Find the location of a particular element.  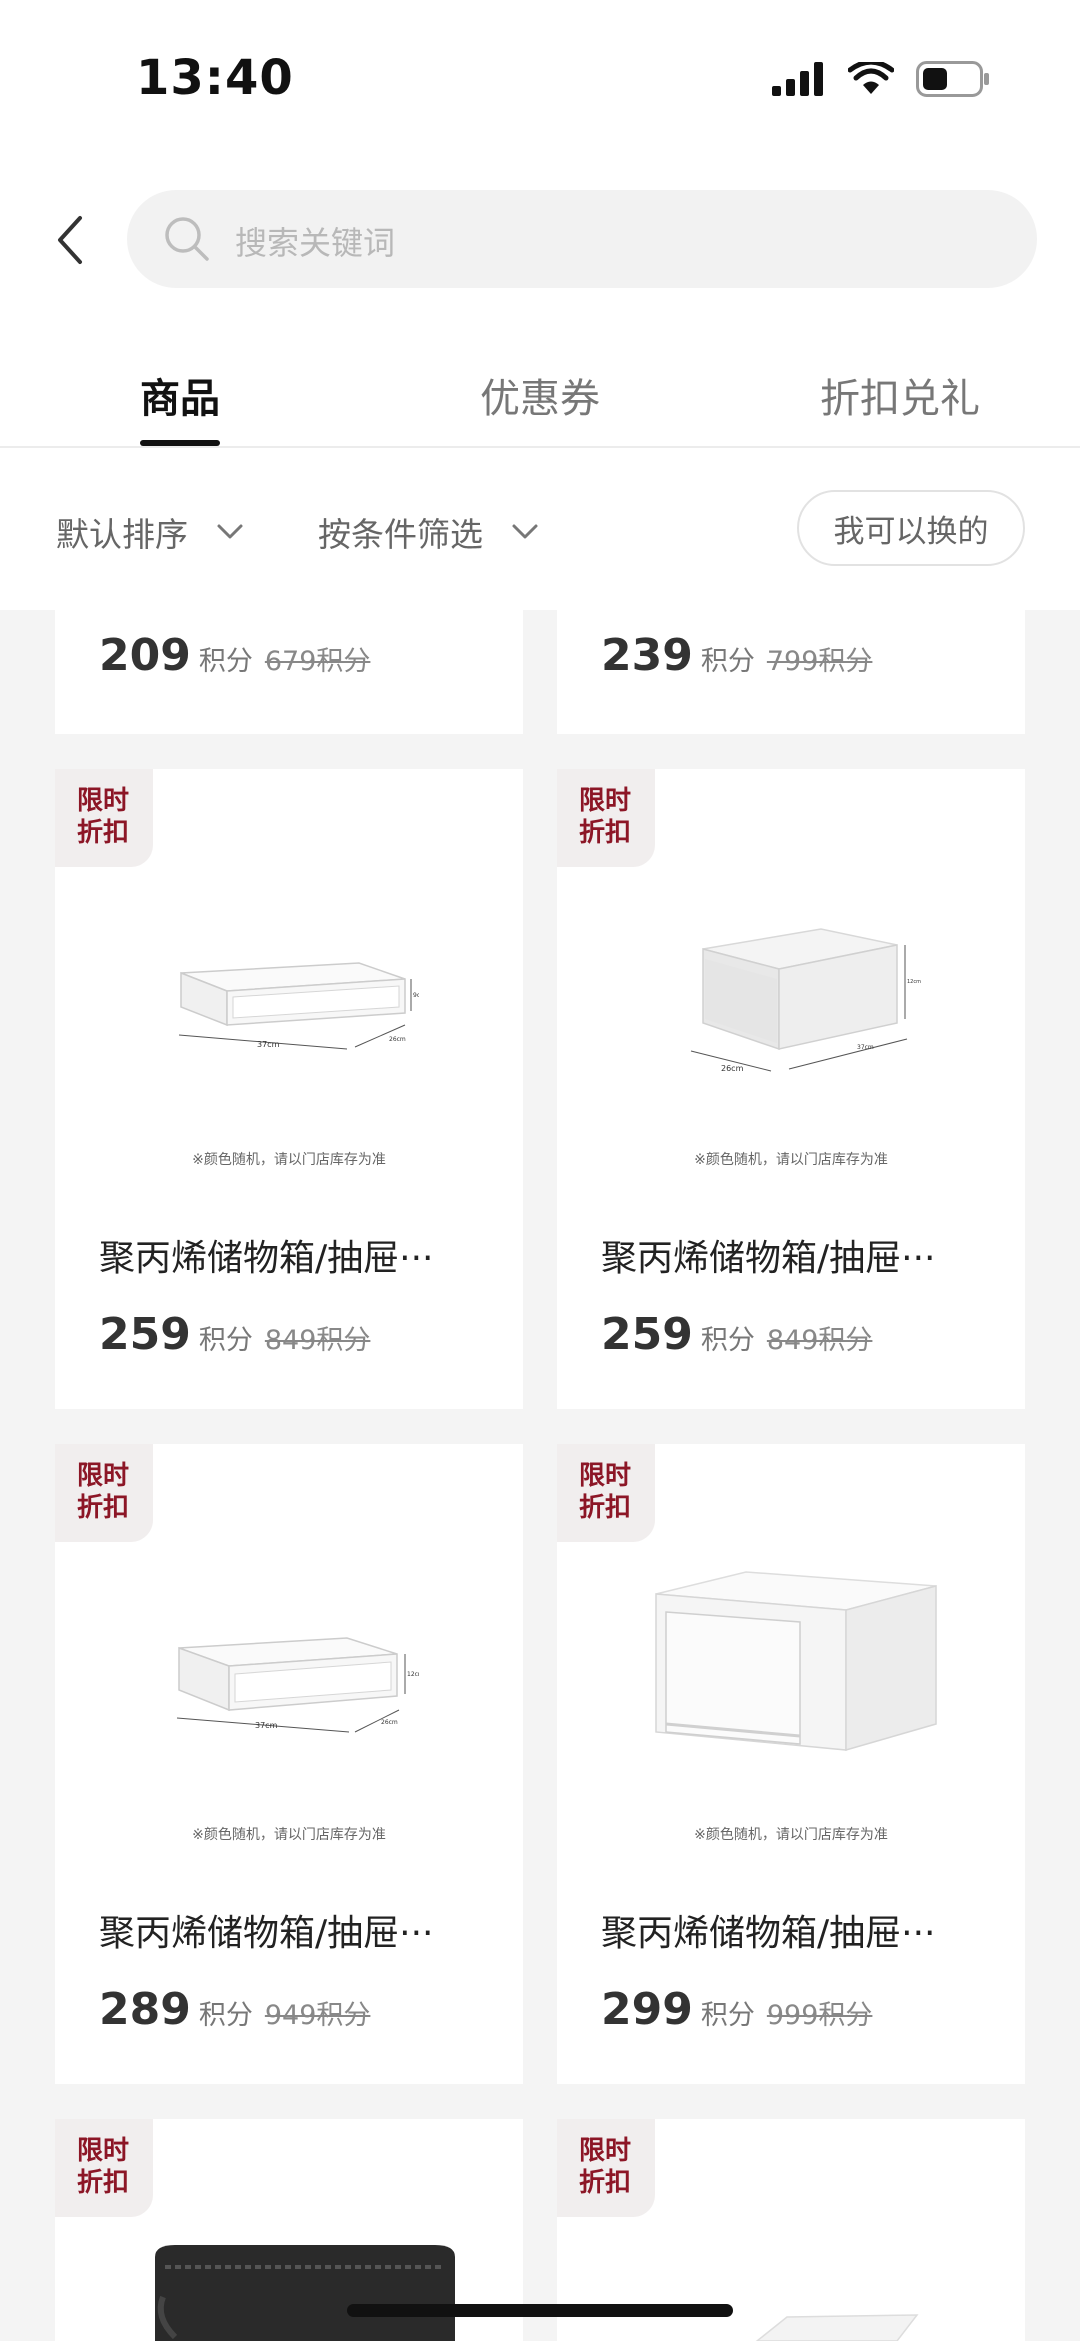

search-input: 搜索关键词 is located at coordinates (582, 239).